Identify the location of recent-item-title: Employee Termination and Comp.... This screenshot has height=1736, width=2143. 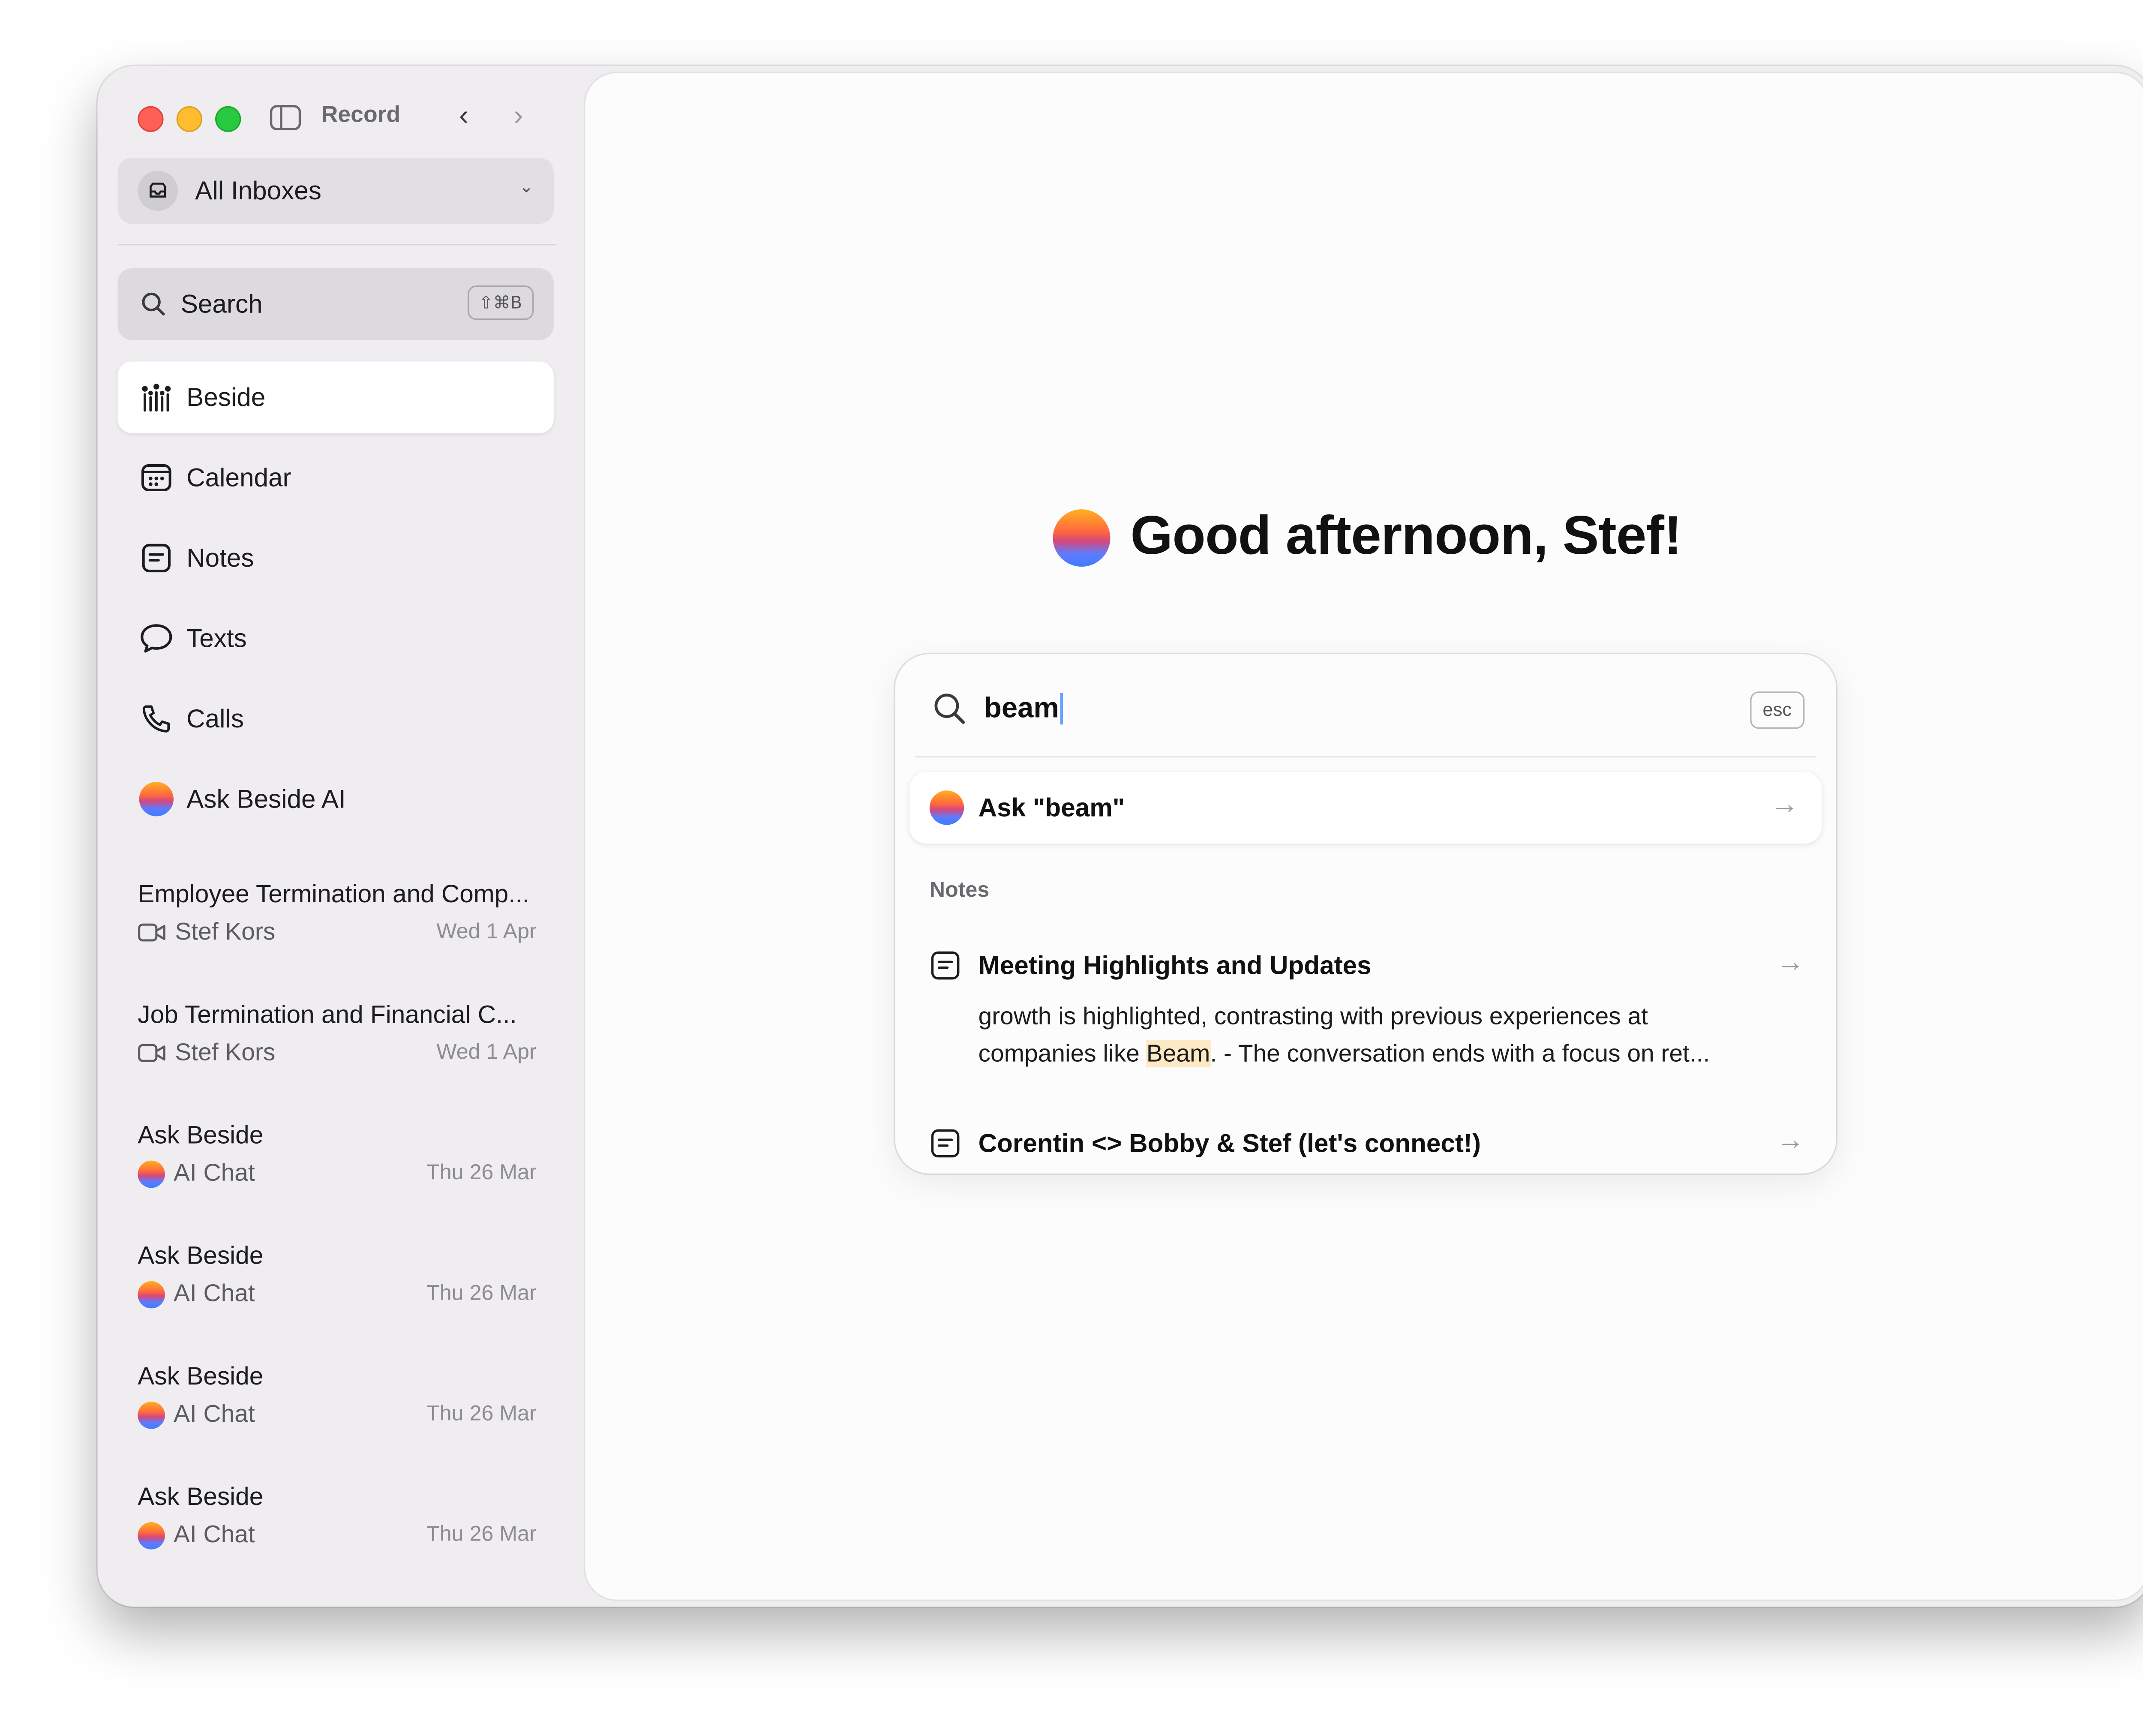
(334, 893).